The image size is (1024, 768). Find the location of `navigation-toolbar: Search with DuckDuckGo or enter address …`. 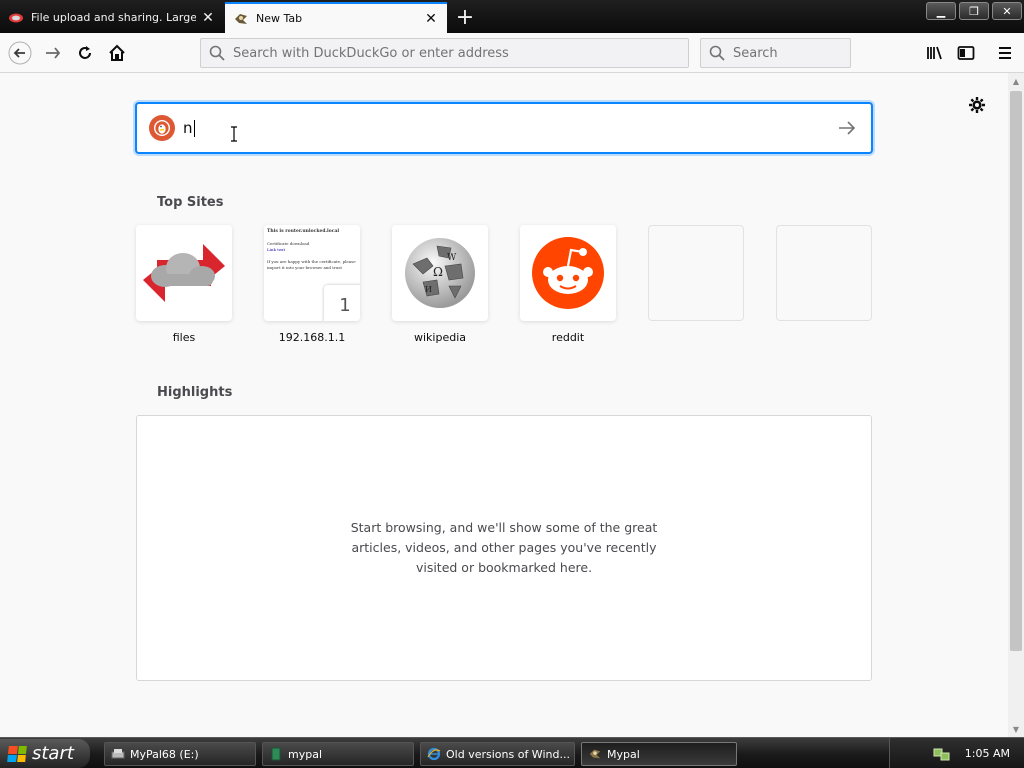

navigation-toolbar: Search with DuckDuckGo or enter address … is located at coordinates (512, 53).